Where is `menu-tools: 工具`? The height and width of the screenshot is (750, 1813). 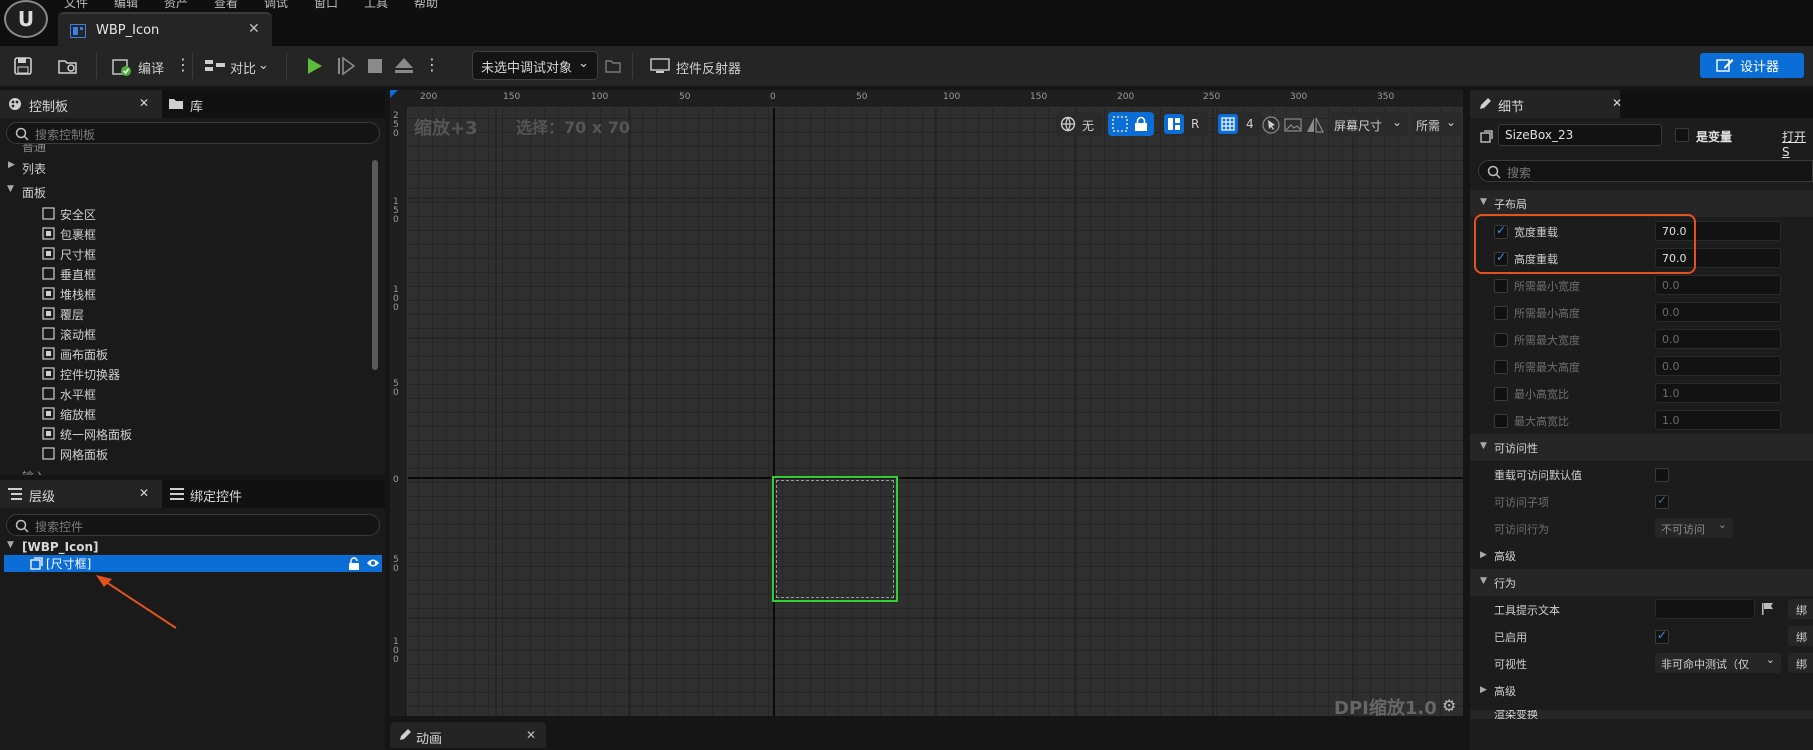
menu-tools: 工具 is located at coordinates (376, 5).